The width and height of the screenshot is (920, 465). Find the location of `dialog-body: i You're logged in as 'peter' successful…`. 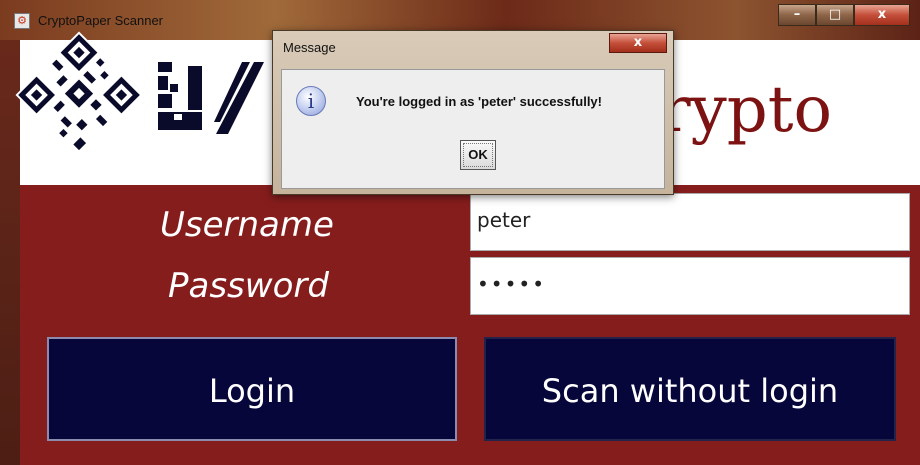

dialog-body: i You're logged in as 'peter' successful… is located at coordinates (473, 129).